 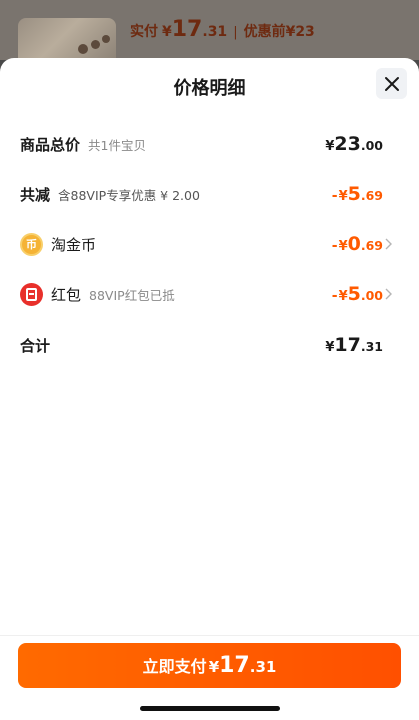 What do you see at coordinates (371, 145) in the screenshot?
I see `total-decimal: .00` at bounding box center [371, 145].